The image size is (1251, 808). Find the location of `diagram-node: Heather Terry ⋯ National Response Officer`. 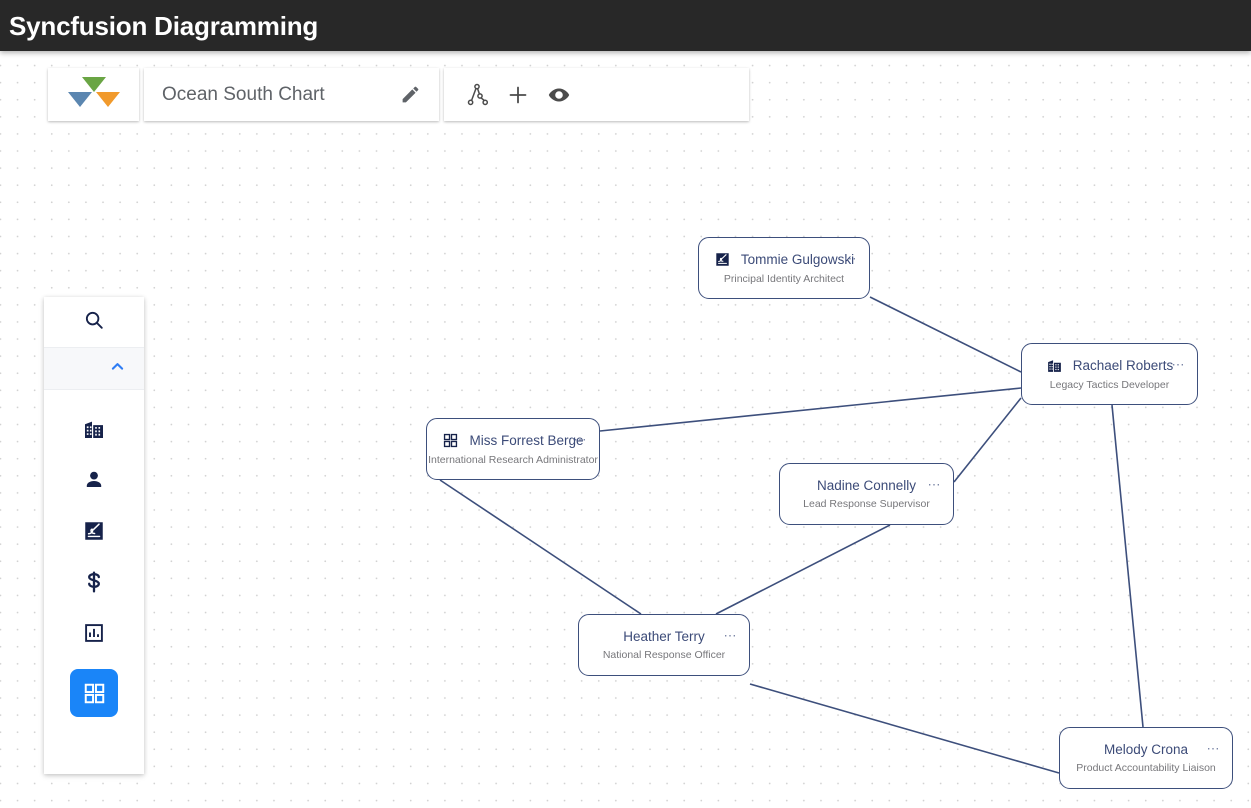

diagram-node: Heather Terry ⋯ National Response Officer is located at coordinates (664, 645).